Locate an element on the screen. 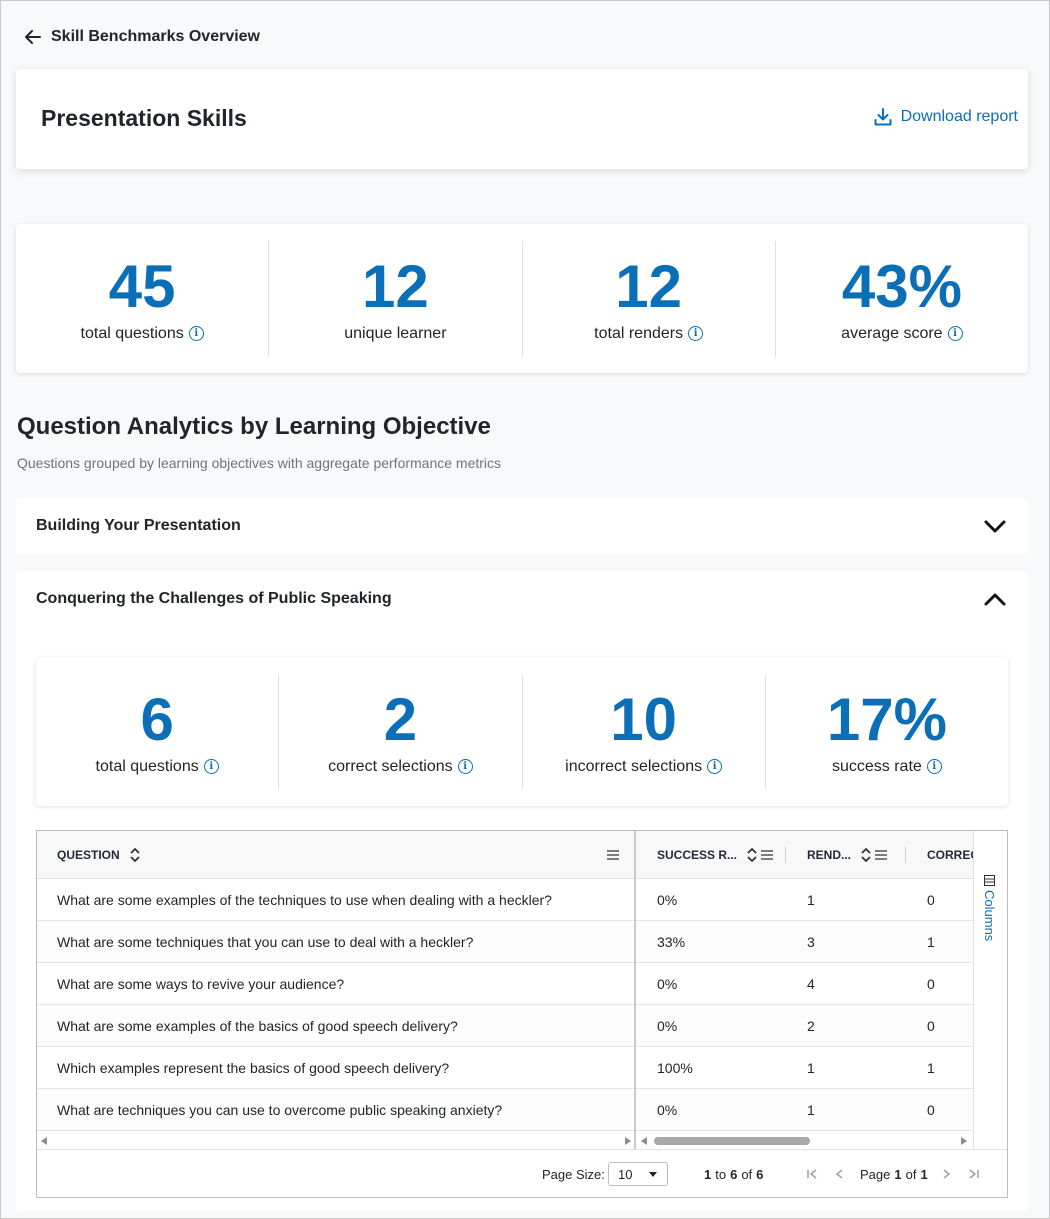 This screenshot has height=1219, width=1050. download-report-label: Download report is located at coordinates (959, 116).